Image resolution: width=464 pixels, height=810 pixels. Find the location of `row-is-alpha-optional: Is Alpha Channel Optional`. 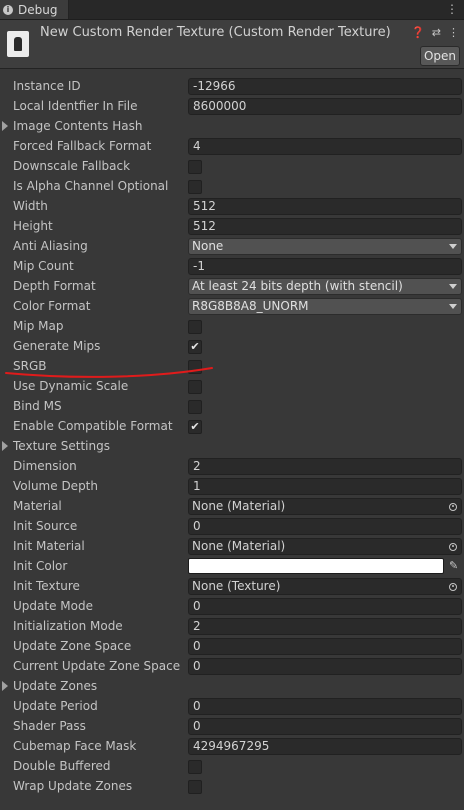

row-is-alpha-optional: Is Alpha Channel Optional is located at coordinates (232, 187).